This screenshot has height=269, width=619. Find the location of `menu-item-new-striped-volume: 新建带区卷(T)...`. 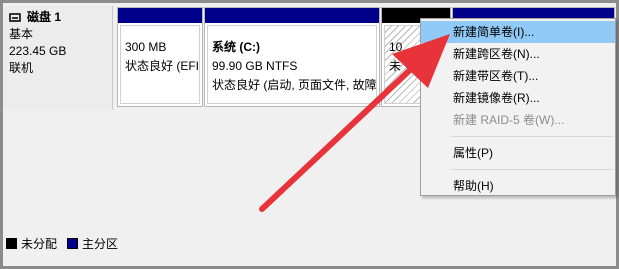

menu-item-new-striped-volume: 新建带区卷(T)... is located at coordinates (518, 76).